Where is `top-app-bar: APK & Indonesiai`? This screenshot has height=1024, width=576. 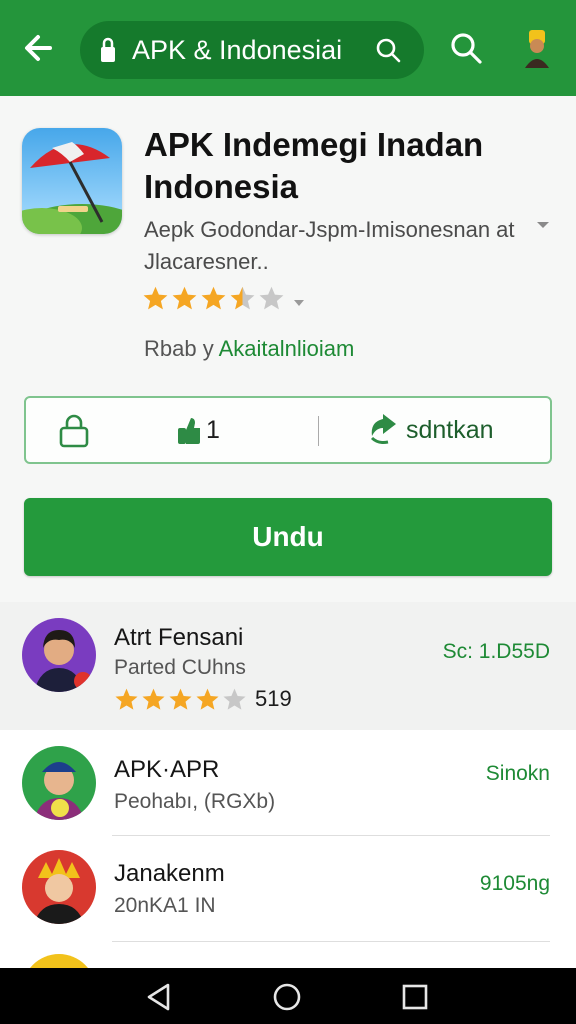 top-app-bar: APK & Indonesiai is located at coordinates (288, 48).